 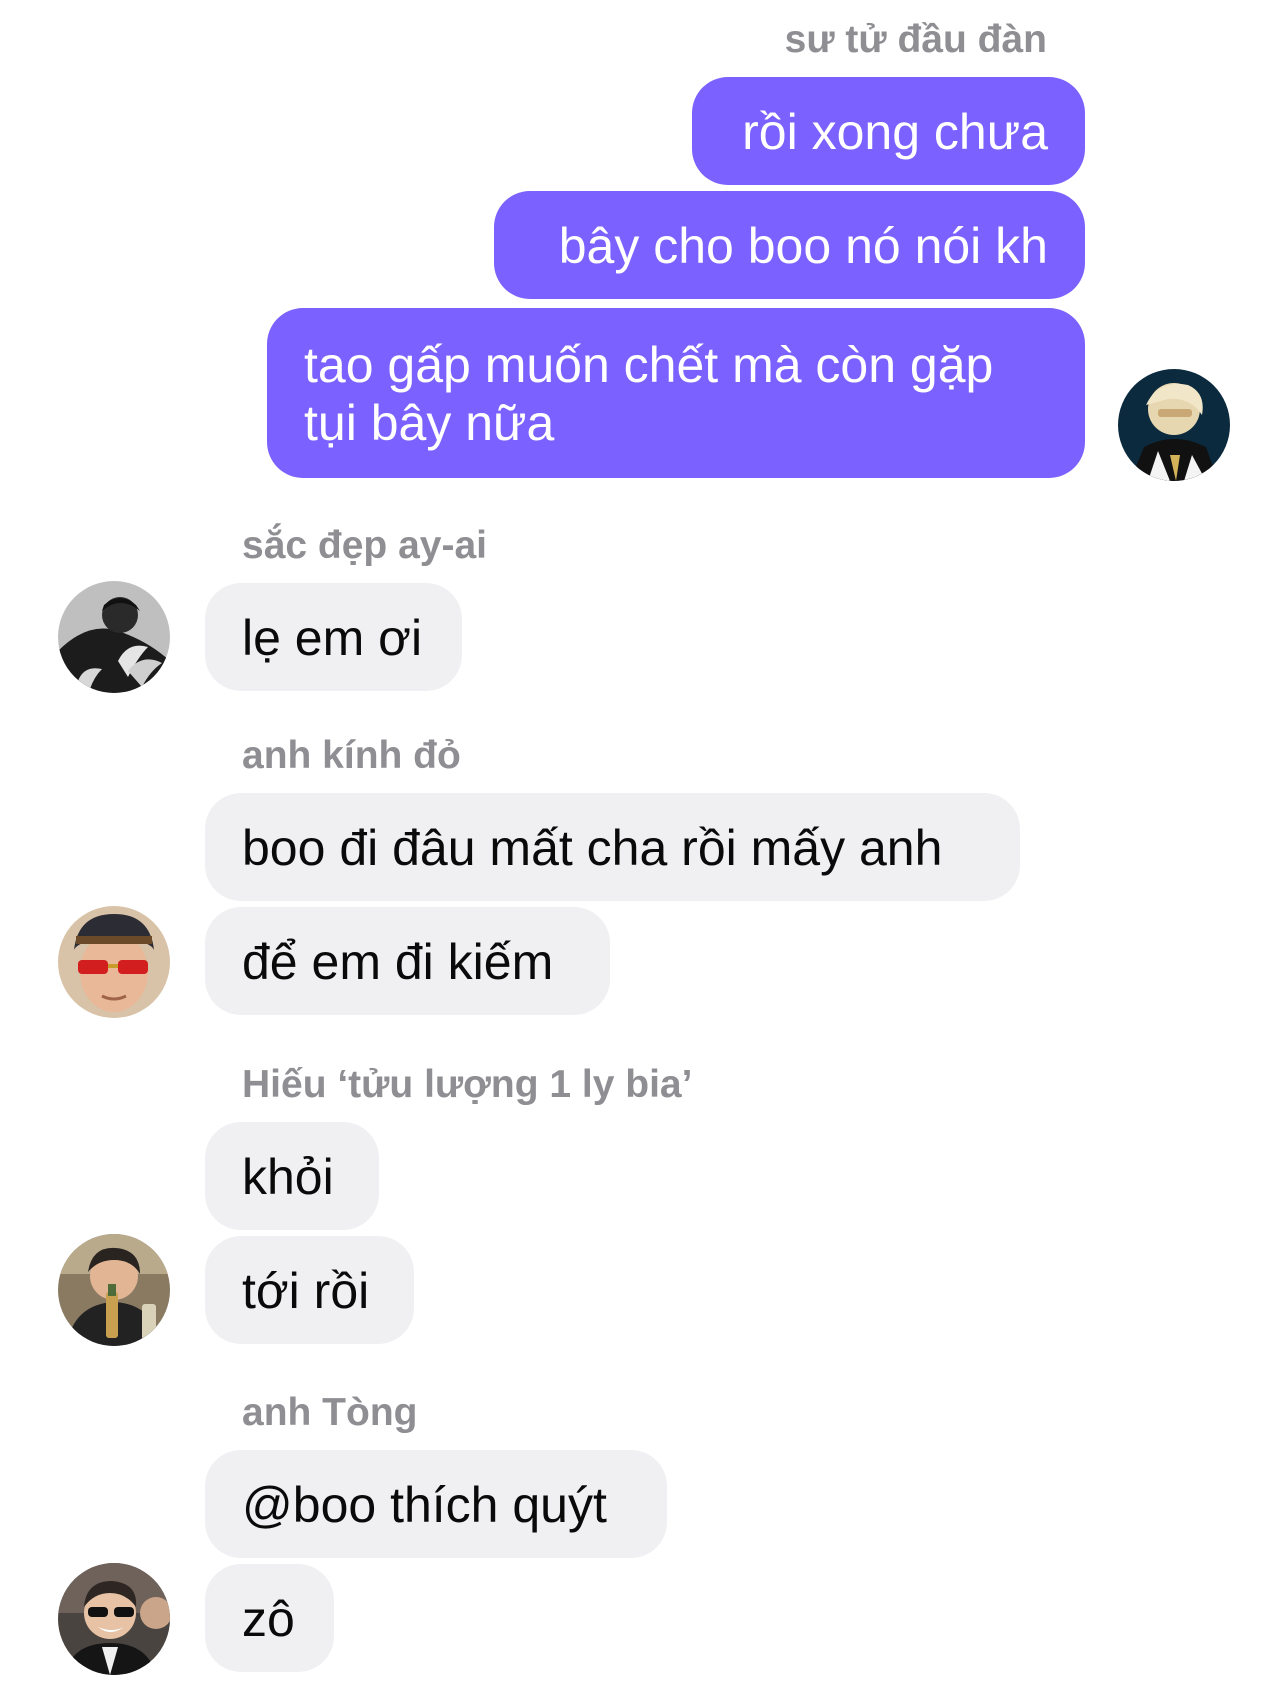 I want to click on avatar-anh-kinh-do, so click(x=114, y=962).